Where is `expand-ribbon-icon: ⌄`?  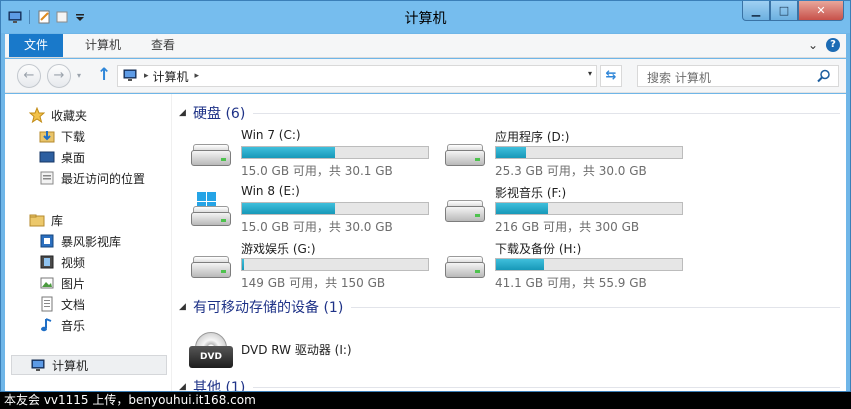
expand-ribbon-icon: ⌄ is located at coordinates (813, 45).